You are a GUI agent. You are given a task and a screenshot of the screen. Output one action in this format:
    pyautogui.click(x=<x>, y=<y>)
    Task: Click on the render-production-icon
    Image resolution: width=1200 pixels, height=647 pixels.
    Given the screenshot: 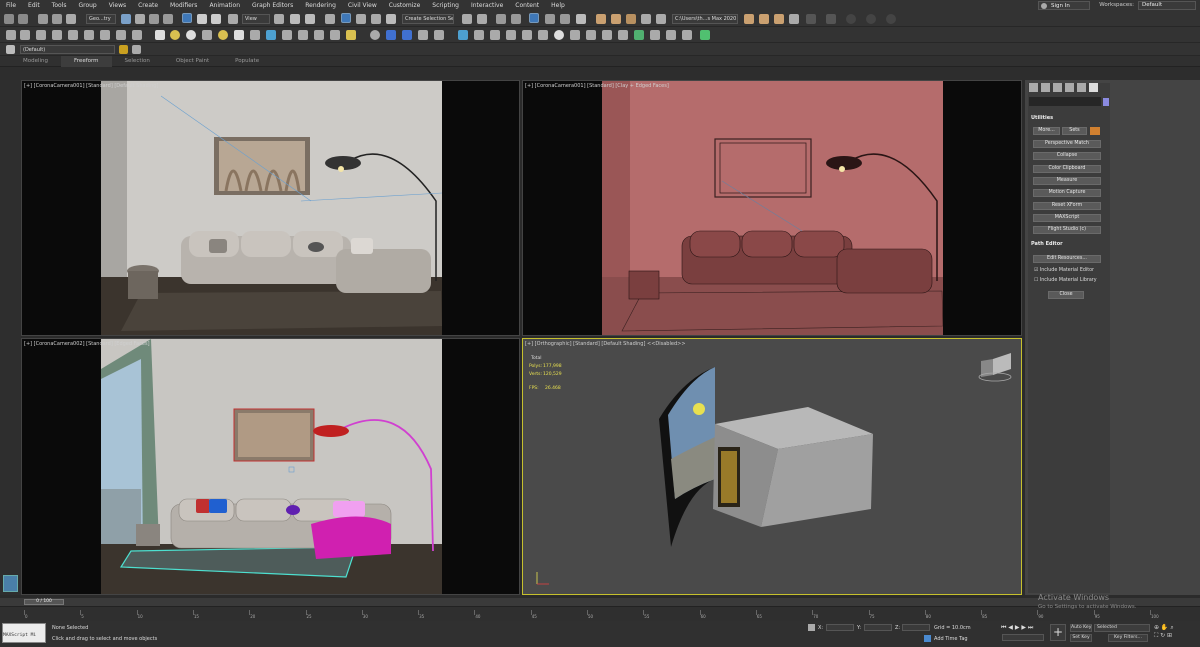 What is the action you would take?
    pyautogui.click(x=631, y=19)
    